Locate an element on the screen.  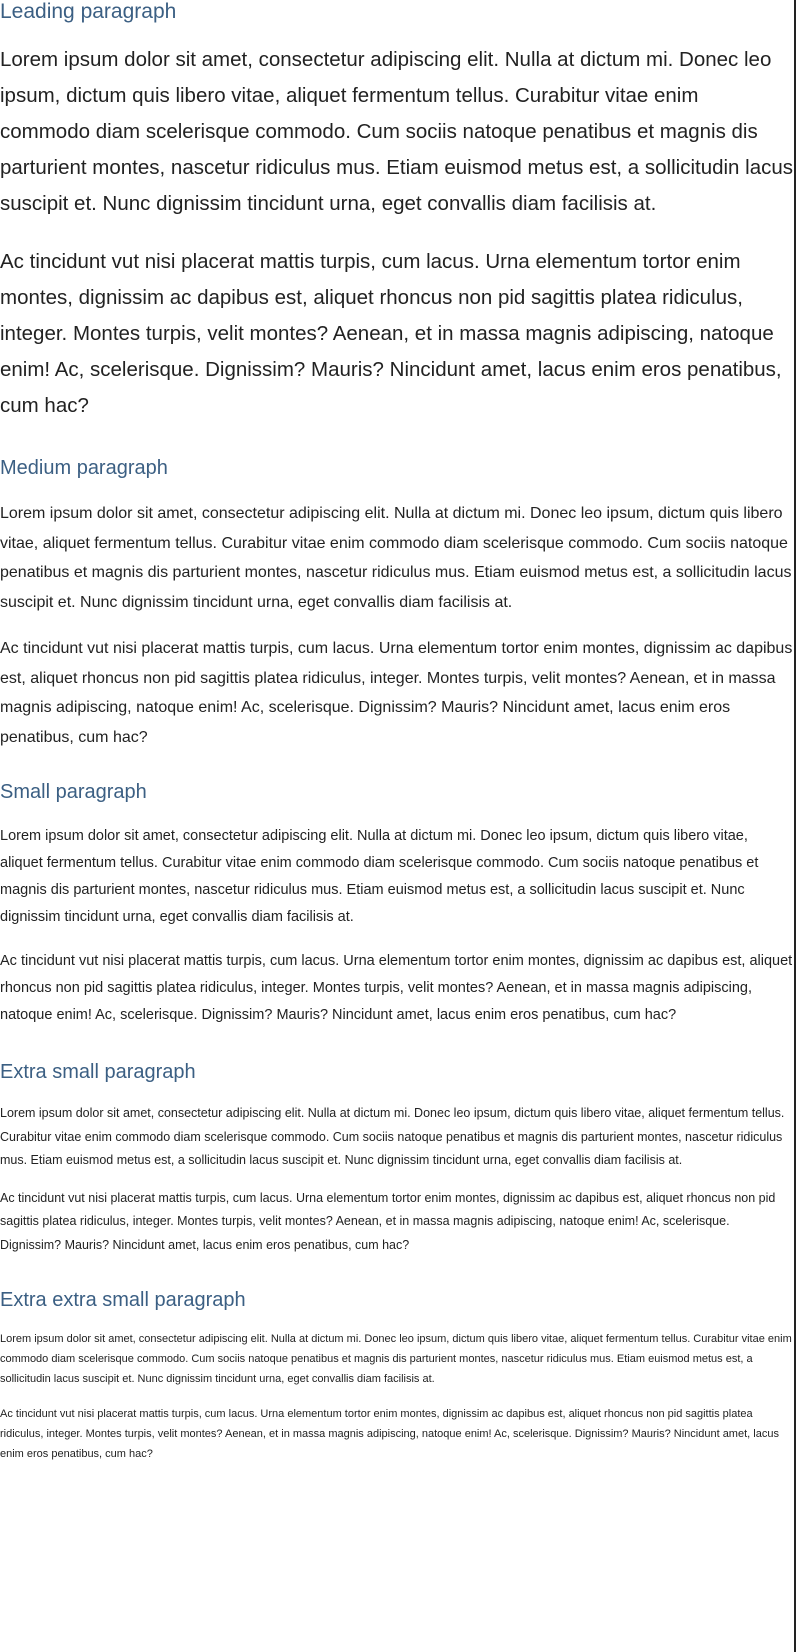
section-title-medium: Medium paragraph is located at coordinates (84, 468).